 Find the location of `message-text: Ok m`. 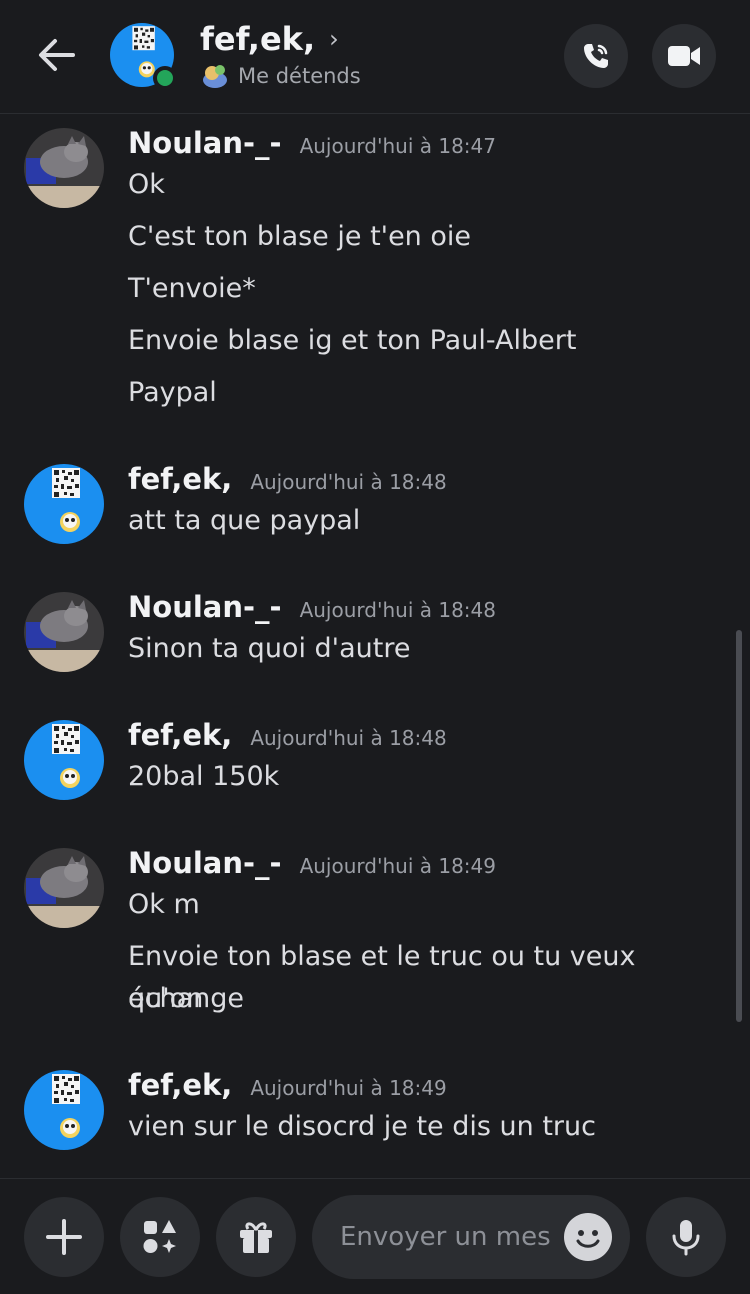

message-text: Ok m is located at coordinates (423, 905).